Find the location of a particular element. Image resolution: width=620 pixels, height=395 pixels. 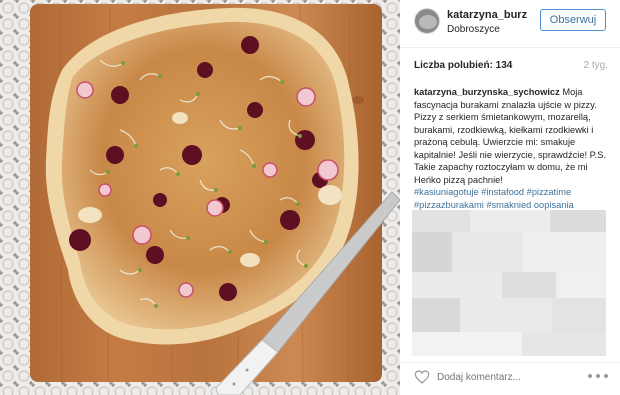

comment-input is located at coordinates (502, 377).